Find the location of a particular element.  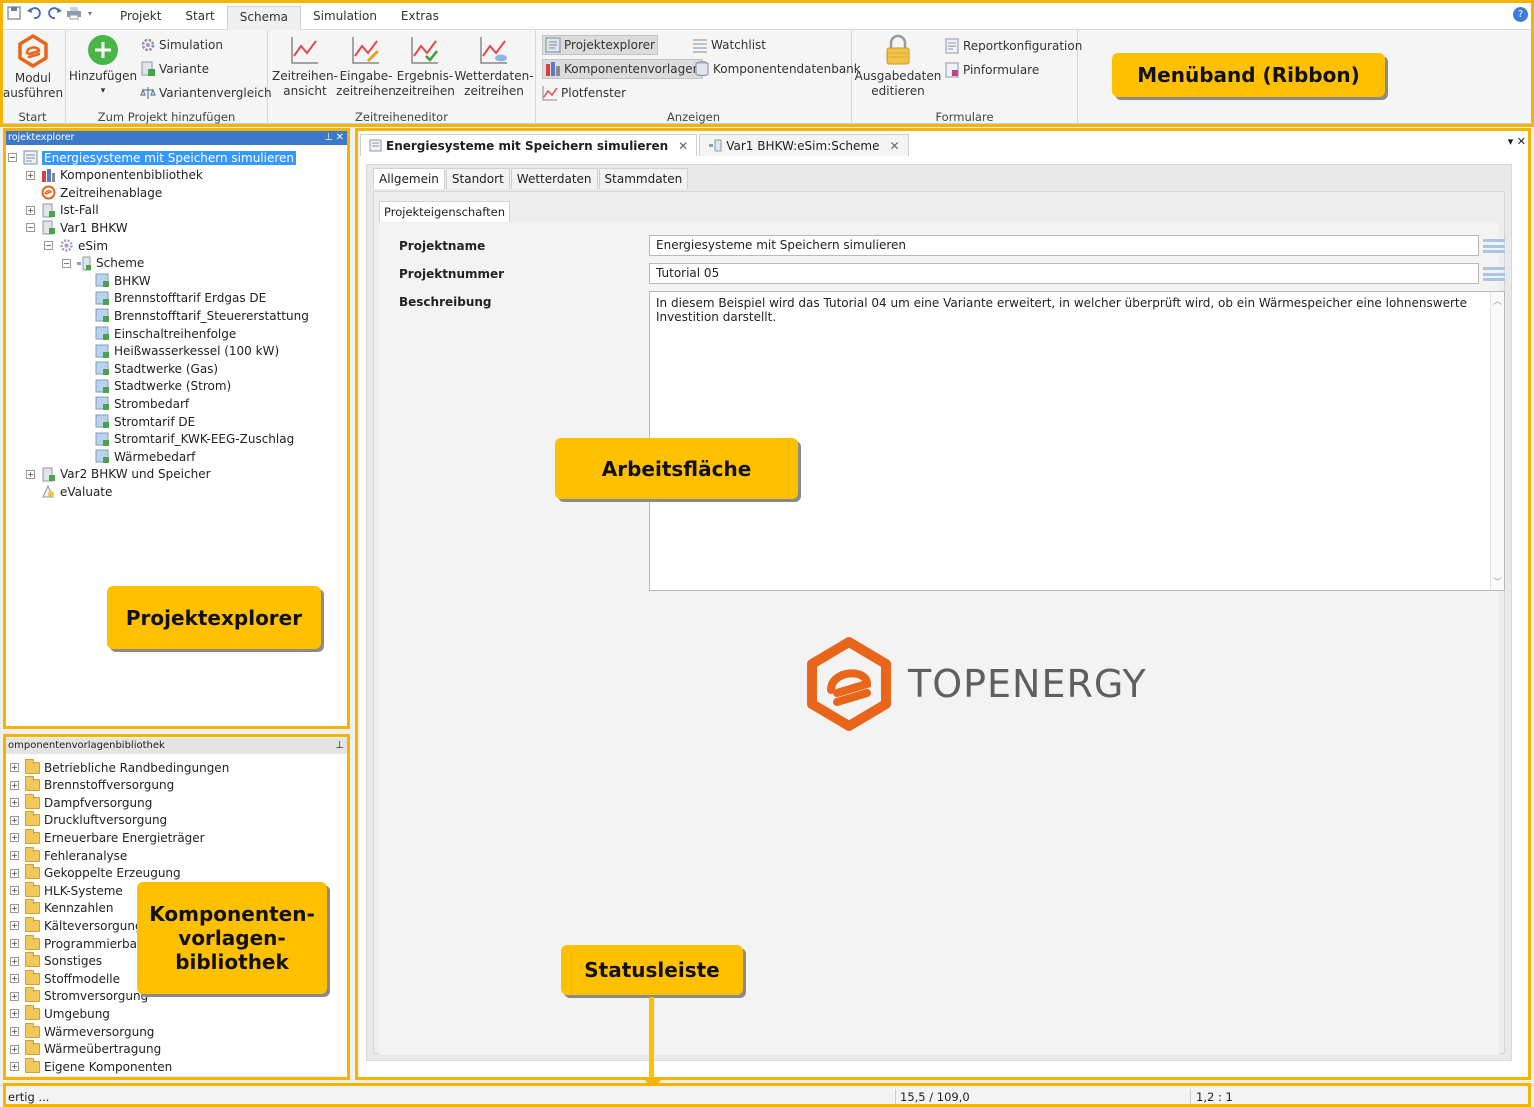

textarea-scrollbar: ︿ ﹀ is located at coordinates (1497, 441).